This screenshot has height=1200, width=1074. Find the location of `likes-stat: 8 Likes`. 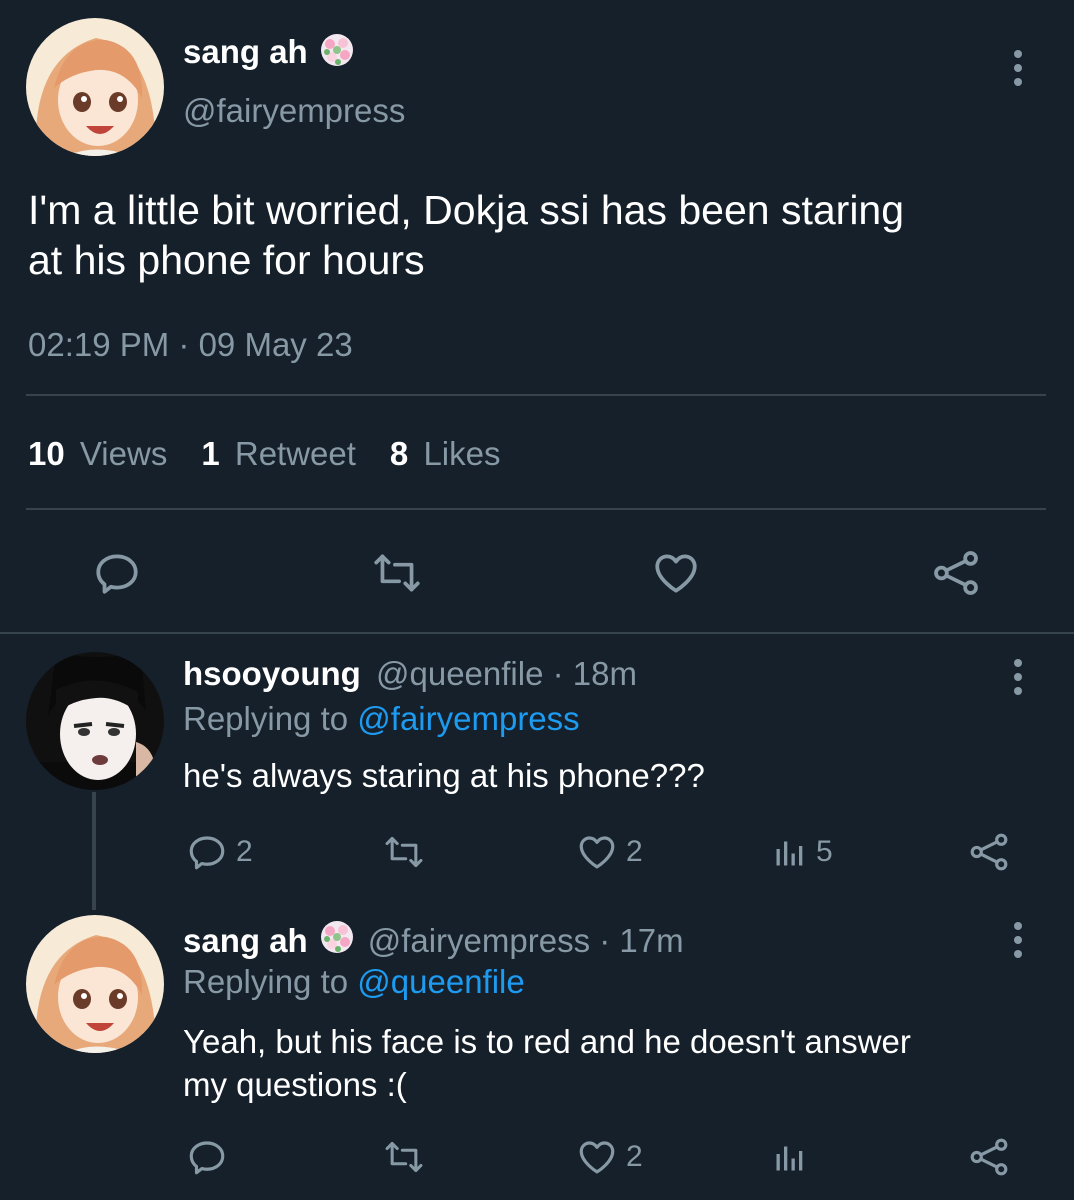

likes-stat: 8 Likes is located at coordinates (445, 454).